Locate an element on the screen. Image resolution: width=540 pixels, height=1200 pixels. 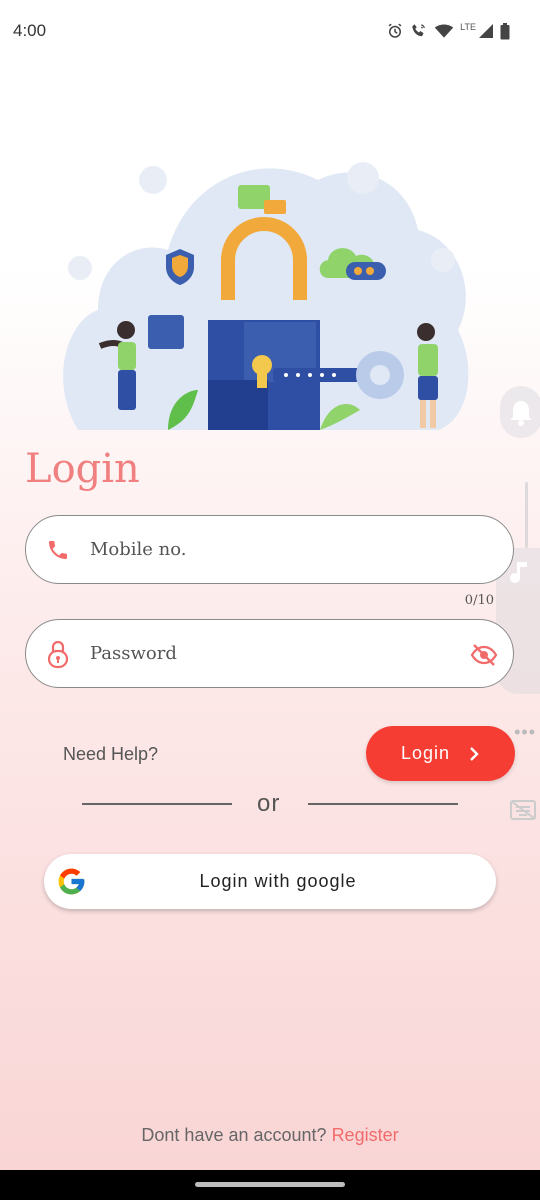
mobile-input is located at coordinates (260, 549).